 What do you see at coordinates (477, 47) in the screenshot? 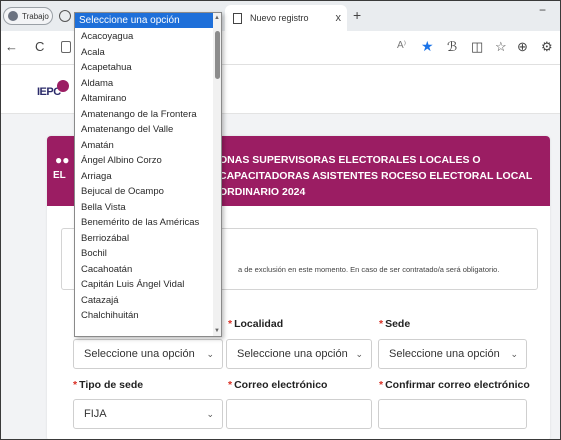
I see `split-screen-icon: ◫` at bounding box center [477, 47].